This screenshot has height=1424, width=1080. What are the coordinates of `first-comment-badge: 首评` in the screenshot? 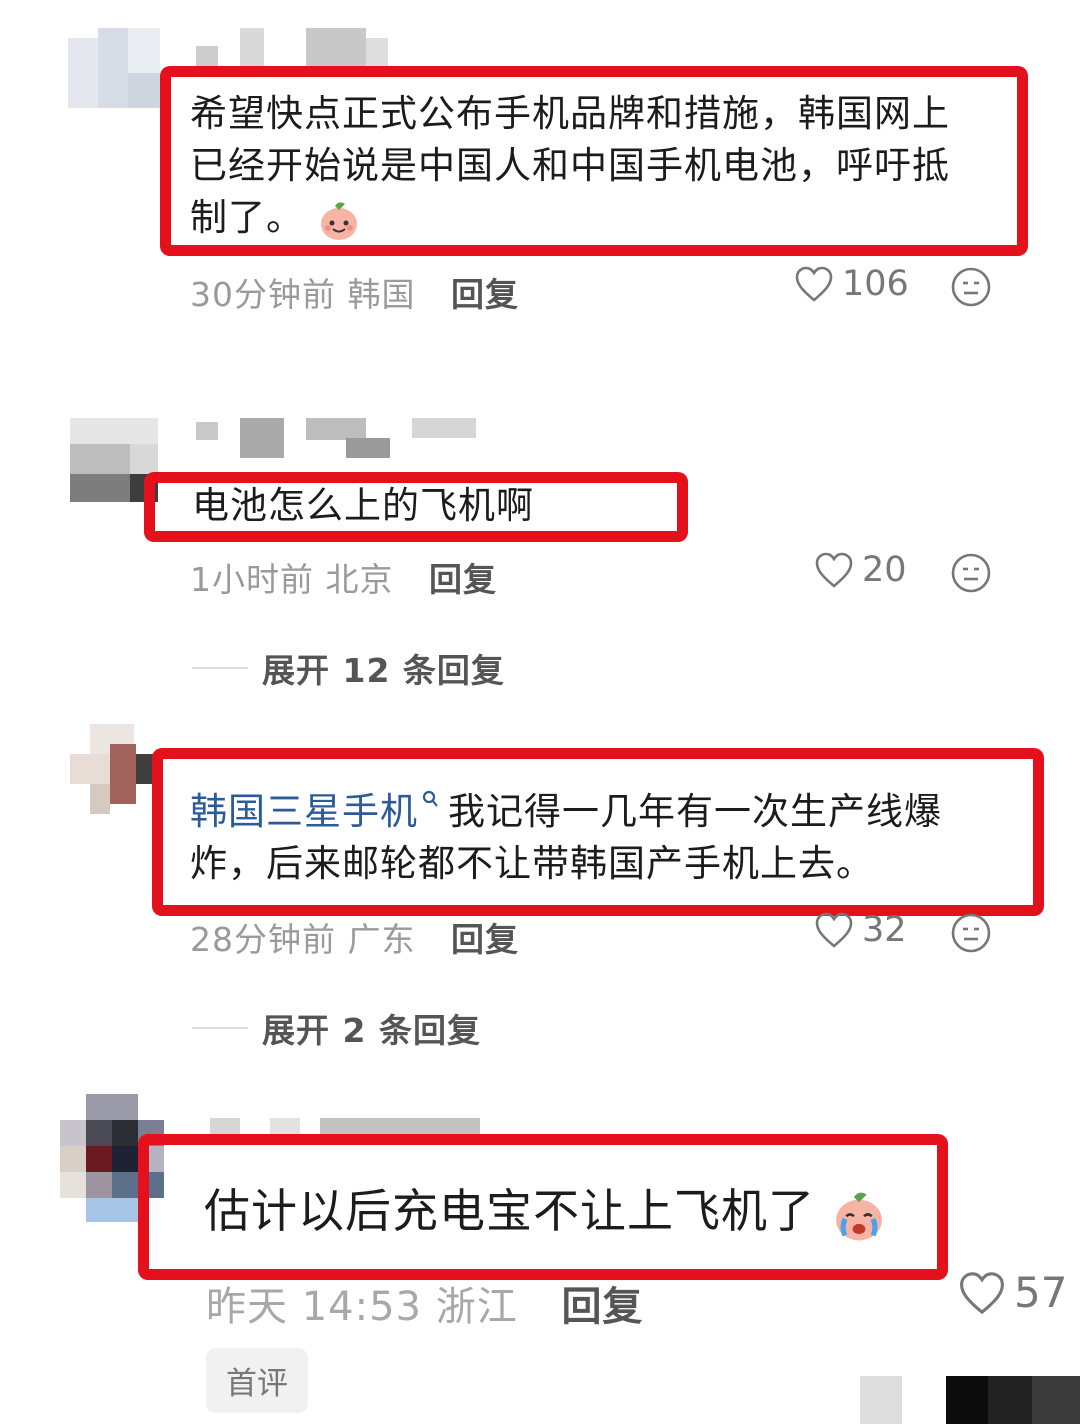 It's located at (257, 1380).